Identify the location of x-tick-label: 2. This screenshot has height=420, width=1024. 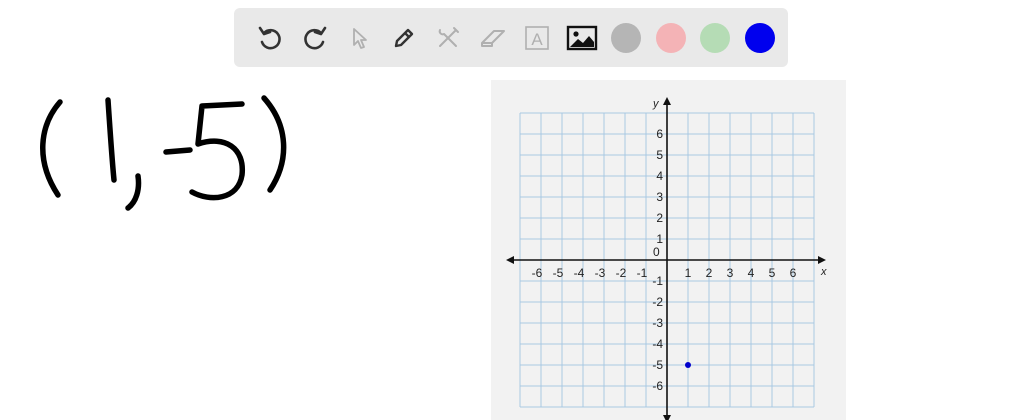
(709, 273).